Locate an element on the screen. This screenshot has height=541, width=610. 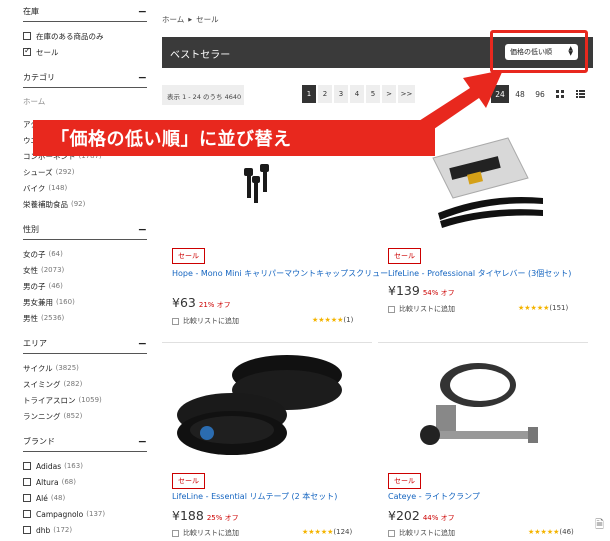
product-price: ¥139 54% オフ is located at coordinates (421, 290).